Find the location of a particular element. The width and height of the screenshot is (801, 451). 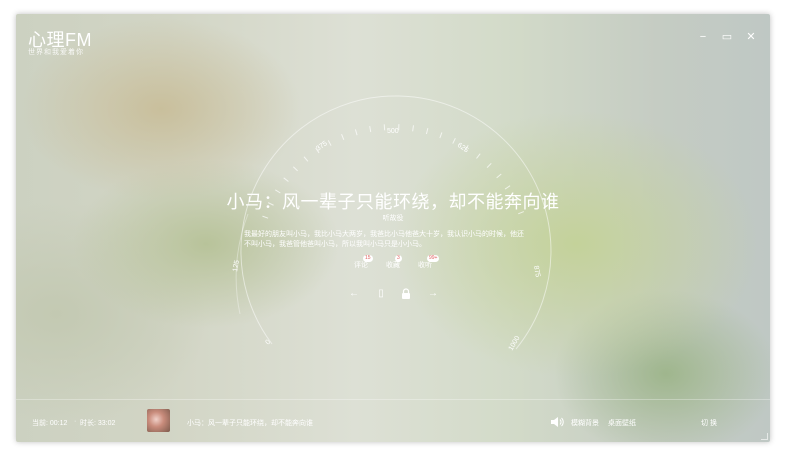

dial-label-875: 875 is located at coordinates (536, 271).